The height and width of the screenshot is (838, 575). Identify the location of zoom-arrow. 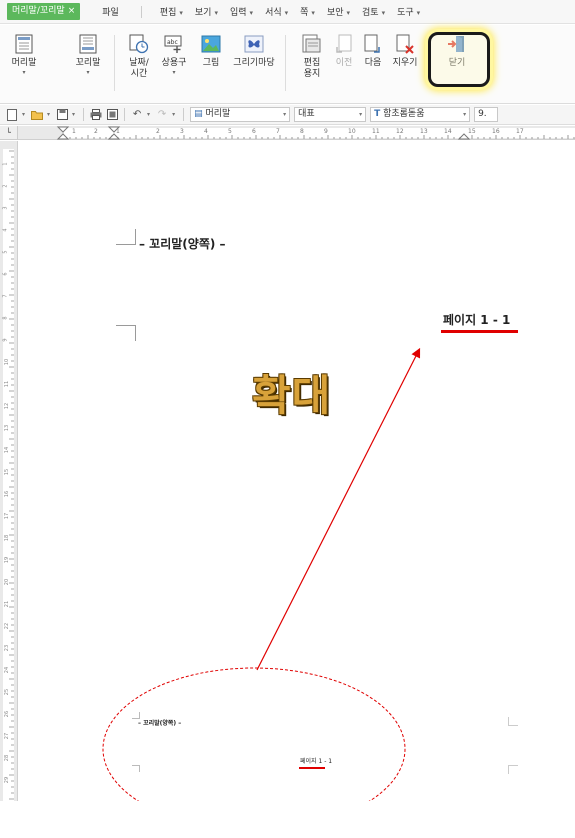
(338, 509).